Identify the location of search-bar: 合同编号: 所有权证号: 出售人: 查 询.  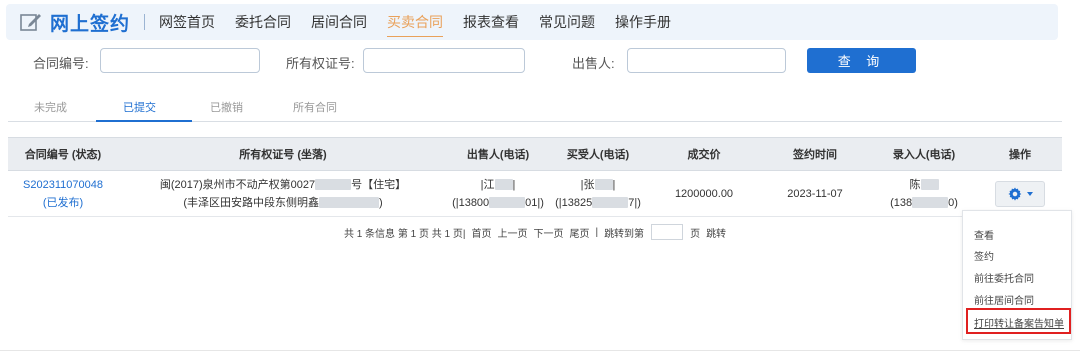
(540, 61).